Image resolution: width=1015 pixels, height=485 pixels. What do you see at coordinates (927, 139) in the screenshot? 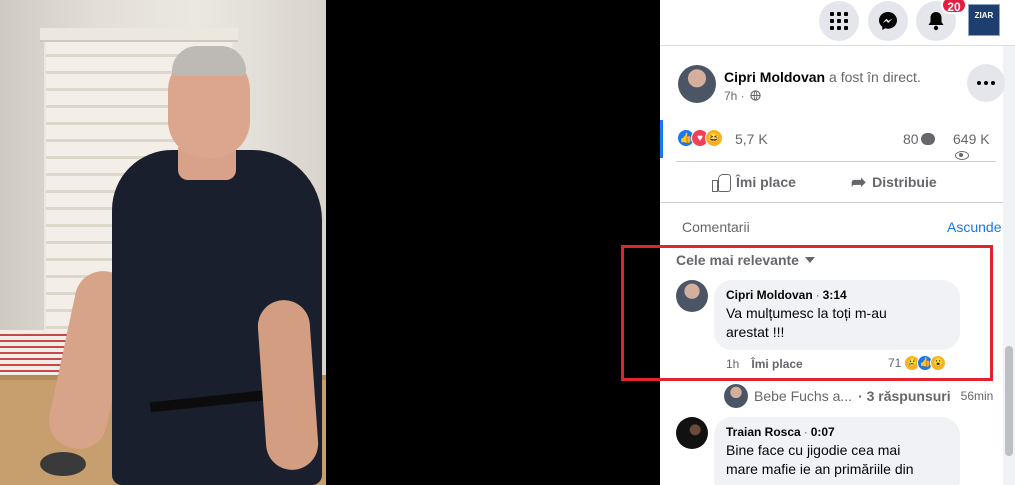
I see `comment-icon` at bounding box center [927, 139].